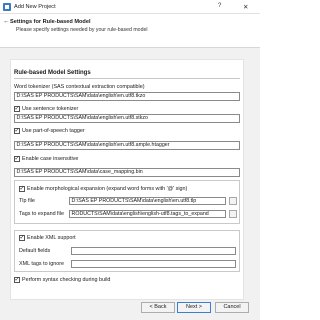  I want to click on cancel-button: Cancel, so click(232, 307).